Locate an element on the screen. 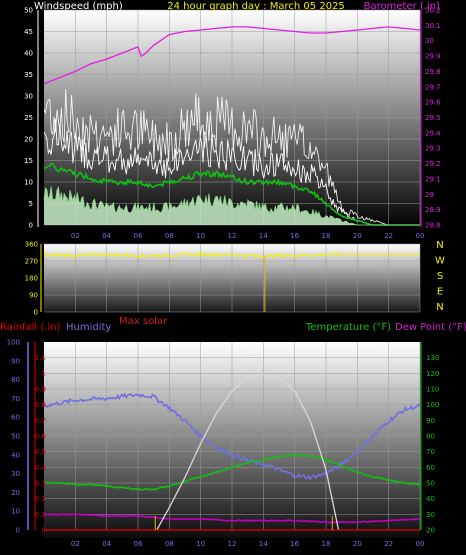 This screenshot has width=466, height=555. rainfall-y-tick-label: 0 is located at coordinates (44, 531).